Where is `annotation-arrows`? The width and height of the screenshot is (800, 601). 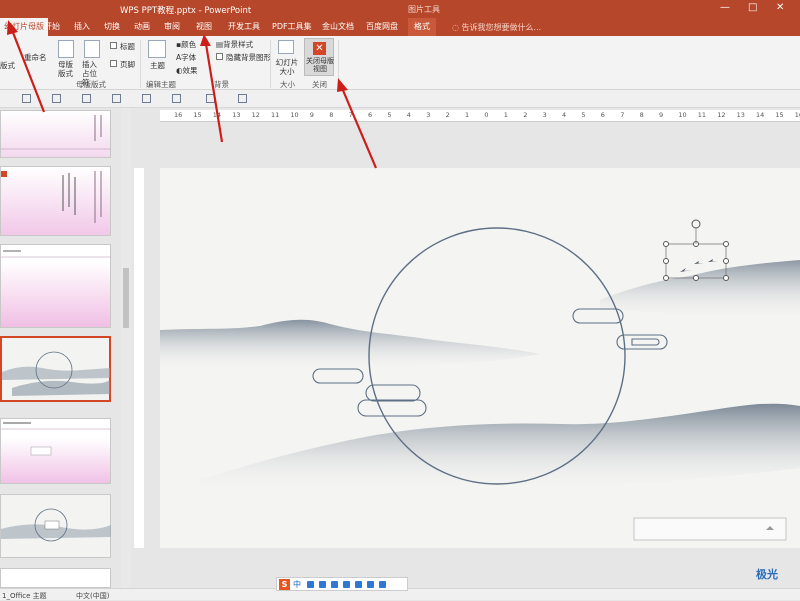 annotation-arrows is located at coordinates (192, 94).